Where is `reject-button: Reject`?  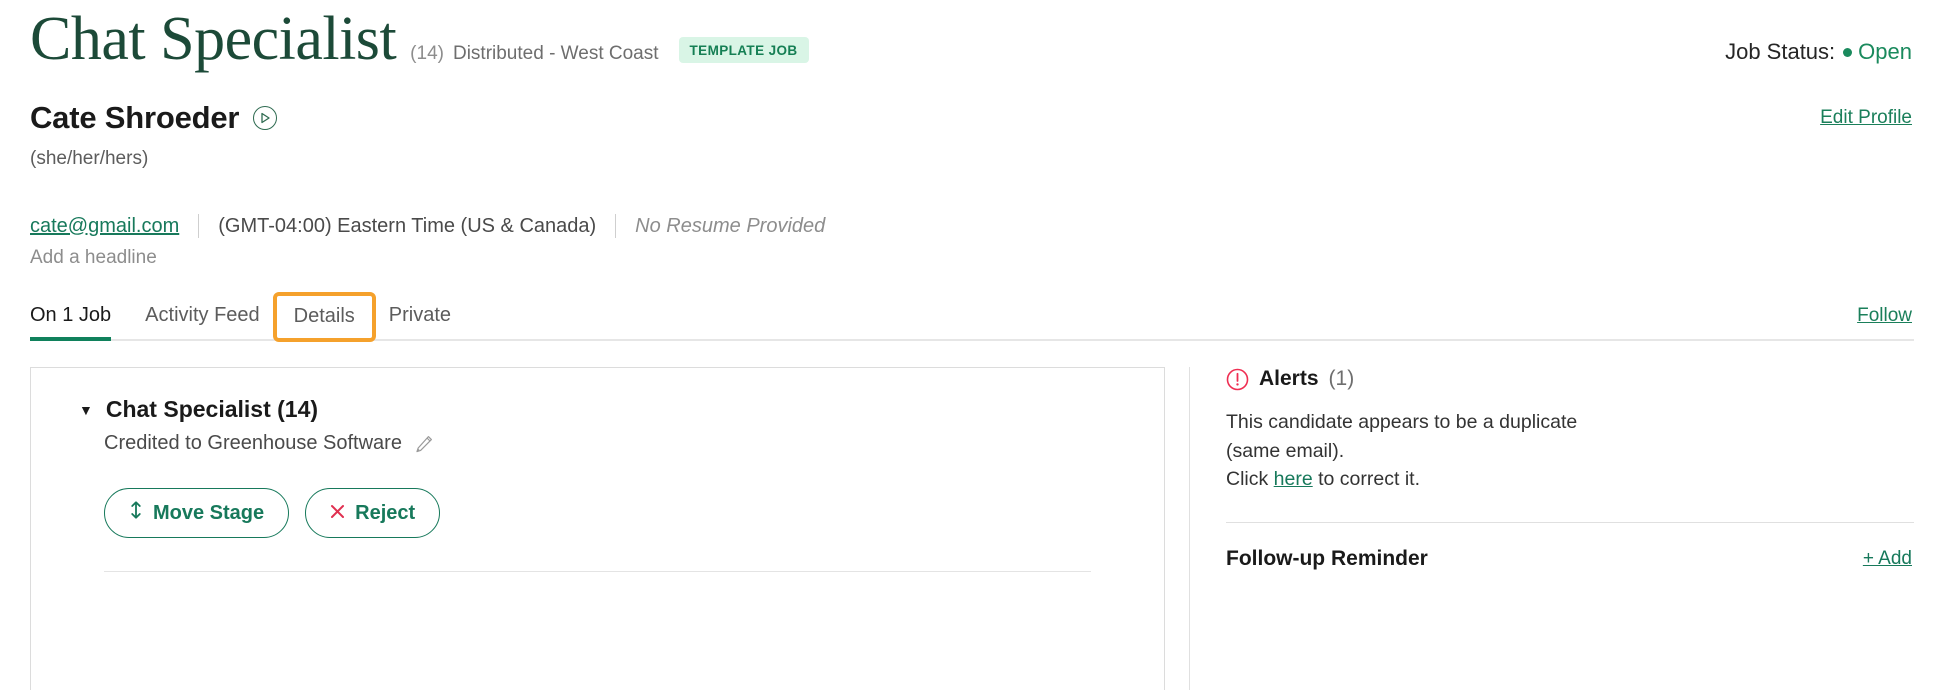
reject-button: Reject is located at coordinates (373, 513).